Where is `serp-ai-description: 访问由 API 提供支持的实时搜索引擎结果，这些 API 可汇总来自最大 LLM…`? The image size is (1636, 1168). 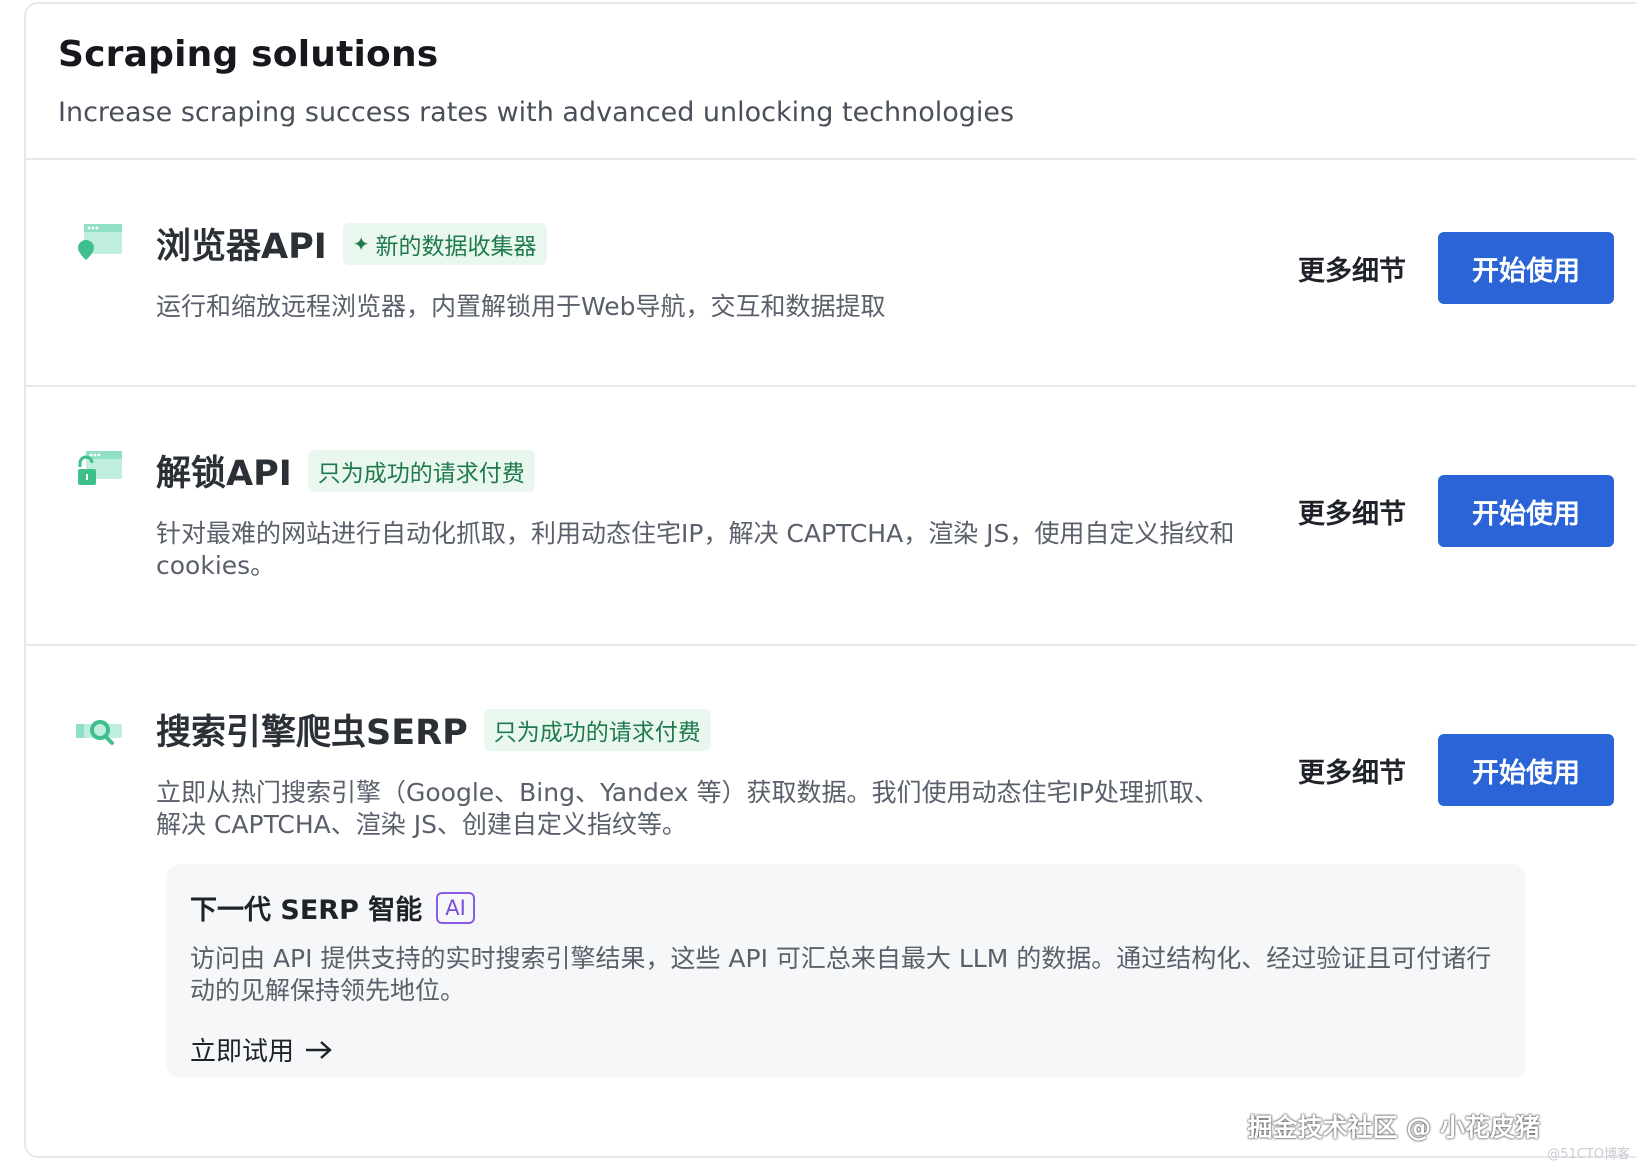 serp-ai-description: 访问由 API 提供支持的实时搜索引擎结果，这些 API 可汇总来自最大 LLM… is located at coordinates (841, 974).